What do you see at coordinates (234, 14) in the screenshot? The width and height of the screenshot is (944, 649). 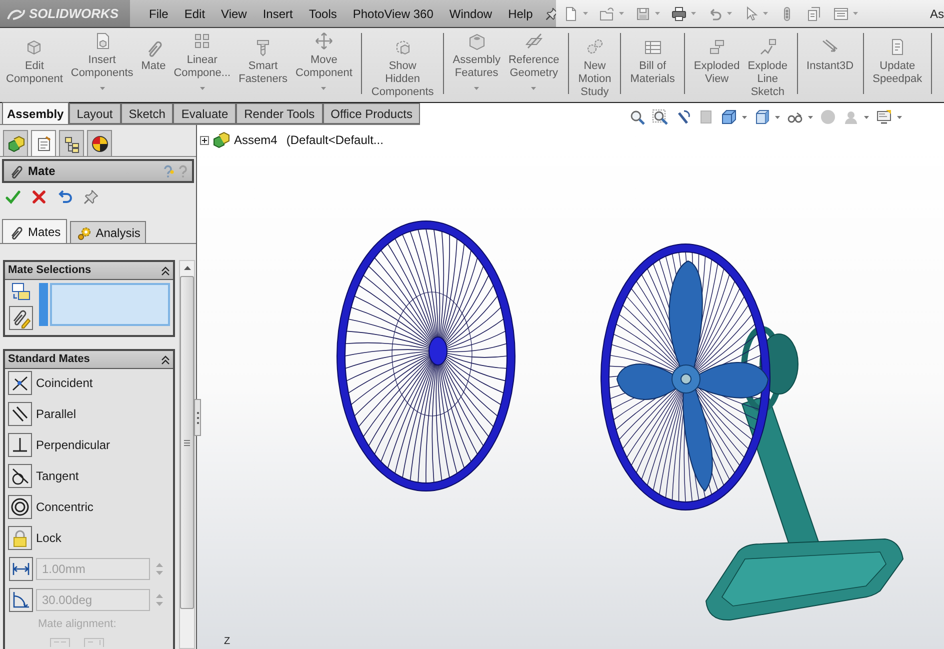 I see `menu-item: View` at bounding box center [234, 14].